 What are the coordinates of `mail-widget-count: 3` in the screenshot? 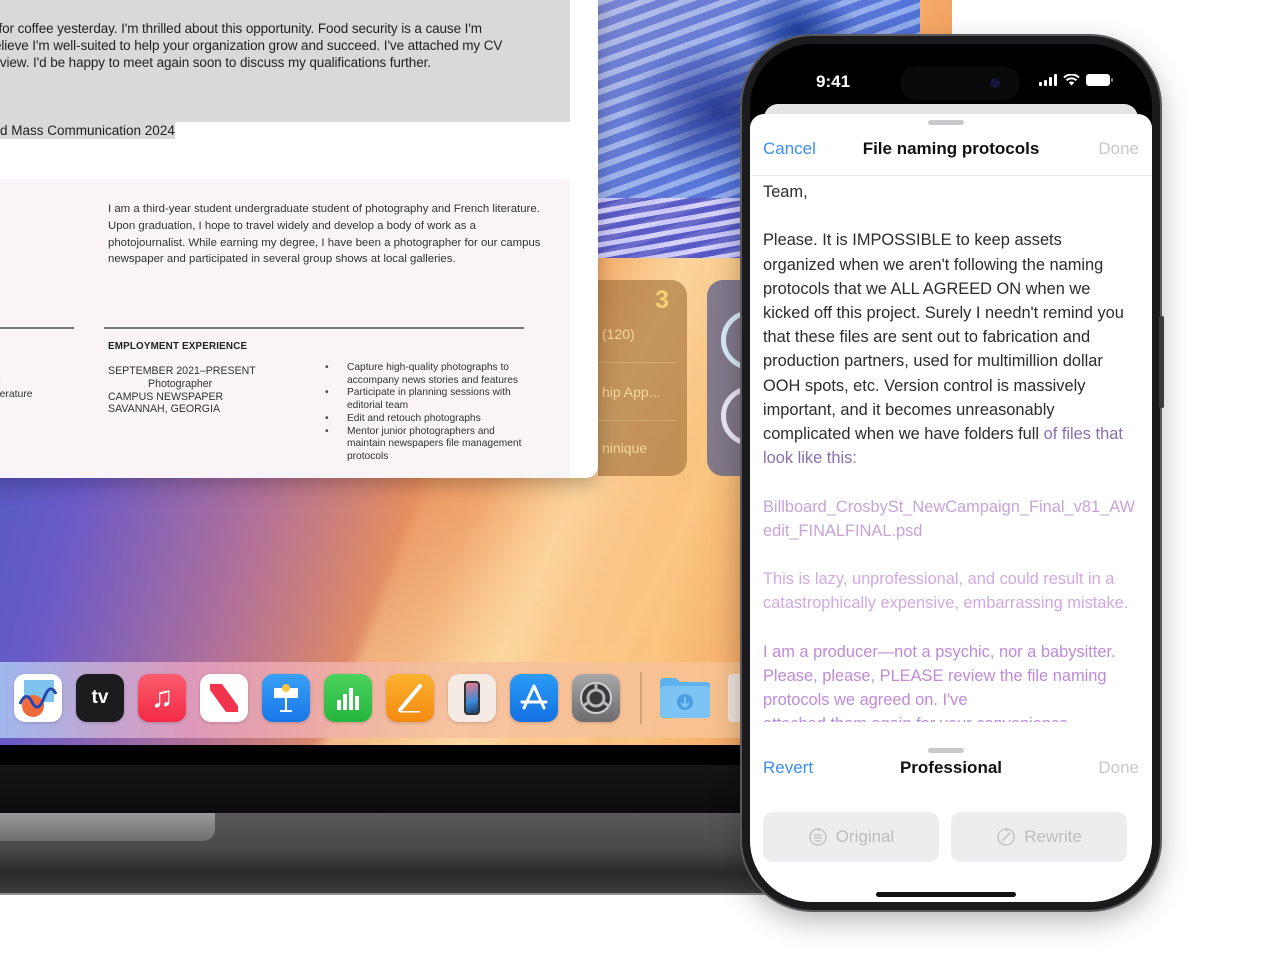 It's located at (662, 300).